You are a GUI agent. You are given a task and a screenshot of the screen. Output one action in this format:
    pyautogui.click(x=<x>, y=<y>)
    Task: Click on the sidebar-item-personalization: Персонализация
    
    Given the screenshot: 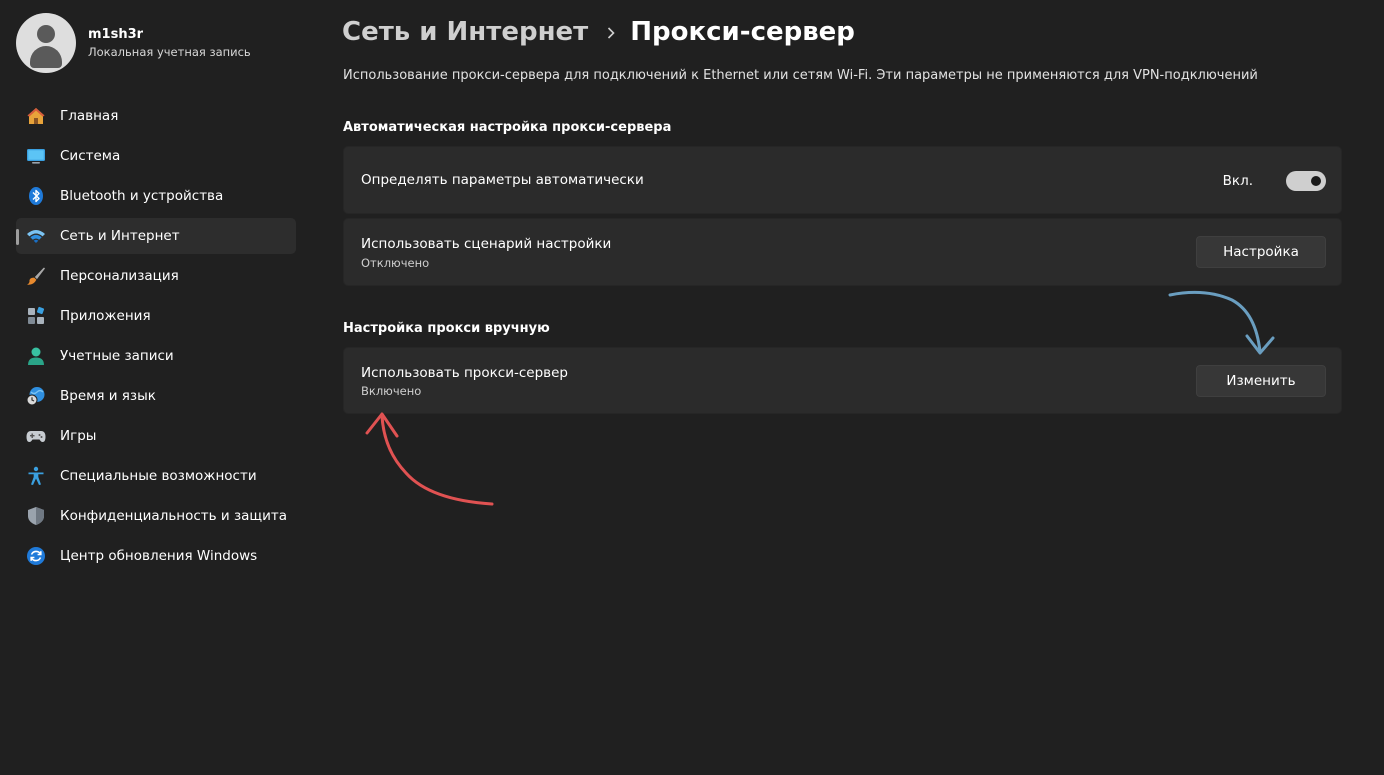 What is the action you would take?
    pyautogui.click(x=156, y=276)
    